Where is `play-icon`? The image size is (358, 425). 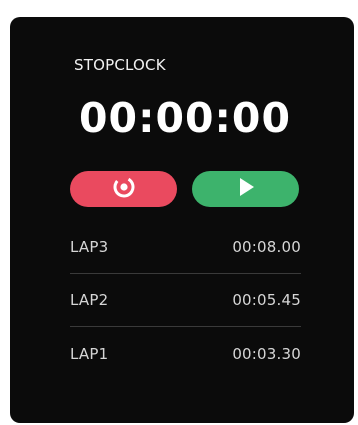 play-icon is located at coordinates (246, 189).